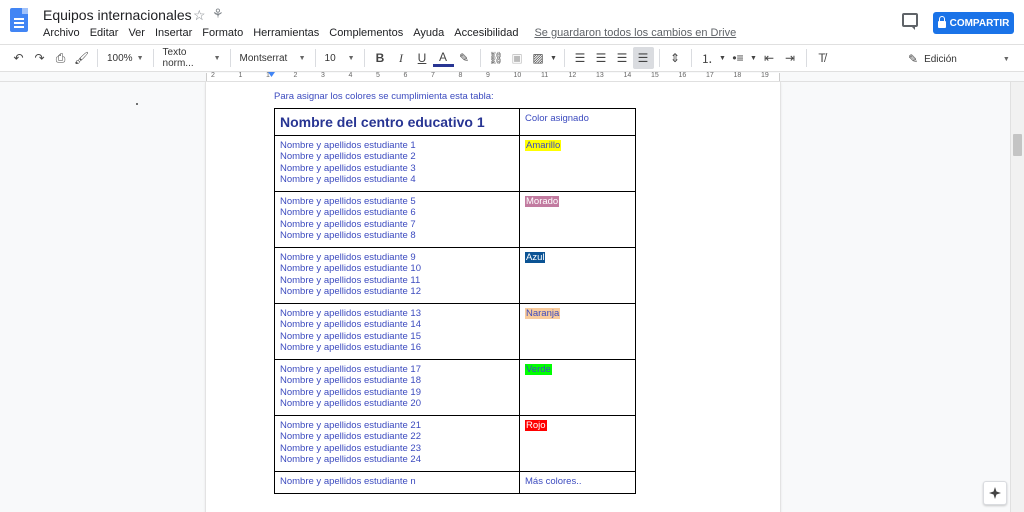 Image resolution: width=1024 pixels, height=512 pixels. I want to click on italic-icon: I, so click(401, 58).